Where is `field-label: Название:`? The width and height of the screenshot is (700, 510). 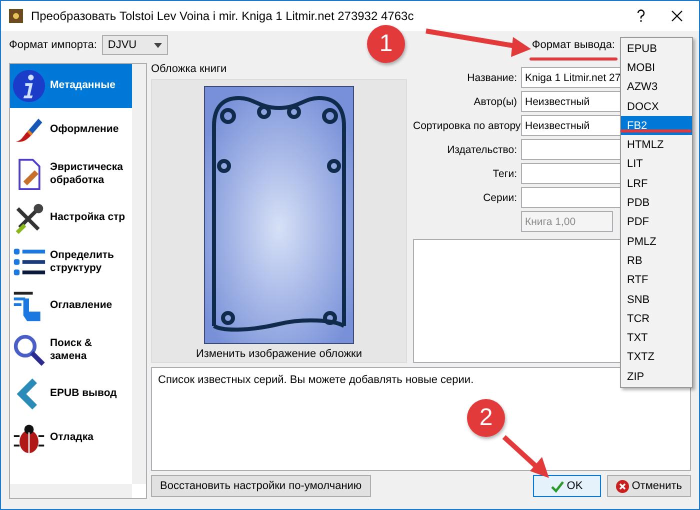
field-label: Название: is located at coordinates (492, 78).